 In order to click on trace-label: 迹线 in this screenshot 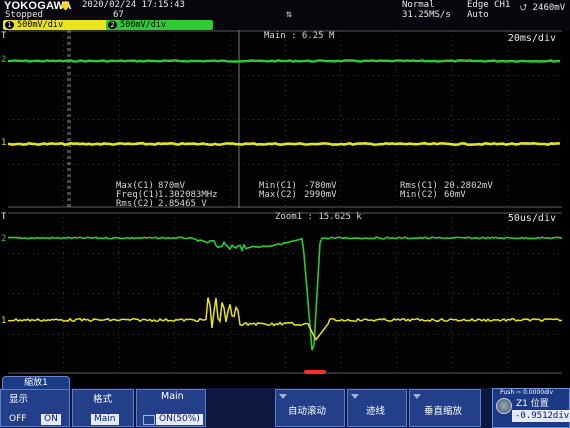, I will do `click(376, 411)`.